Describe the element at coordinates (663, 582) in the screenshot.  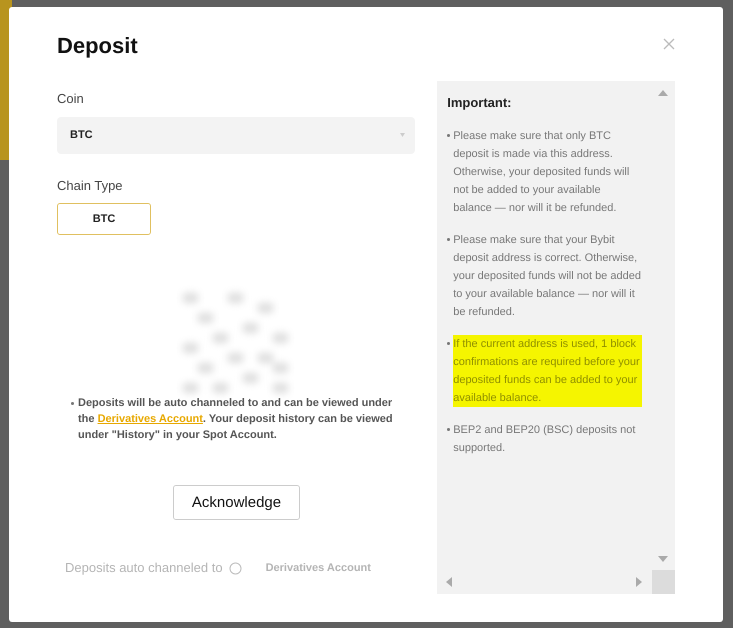
I see `scrollbar-corner` at that location.